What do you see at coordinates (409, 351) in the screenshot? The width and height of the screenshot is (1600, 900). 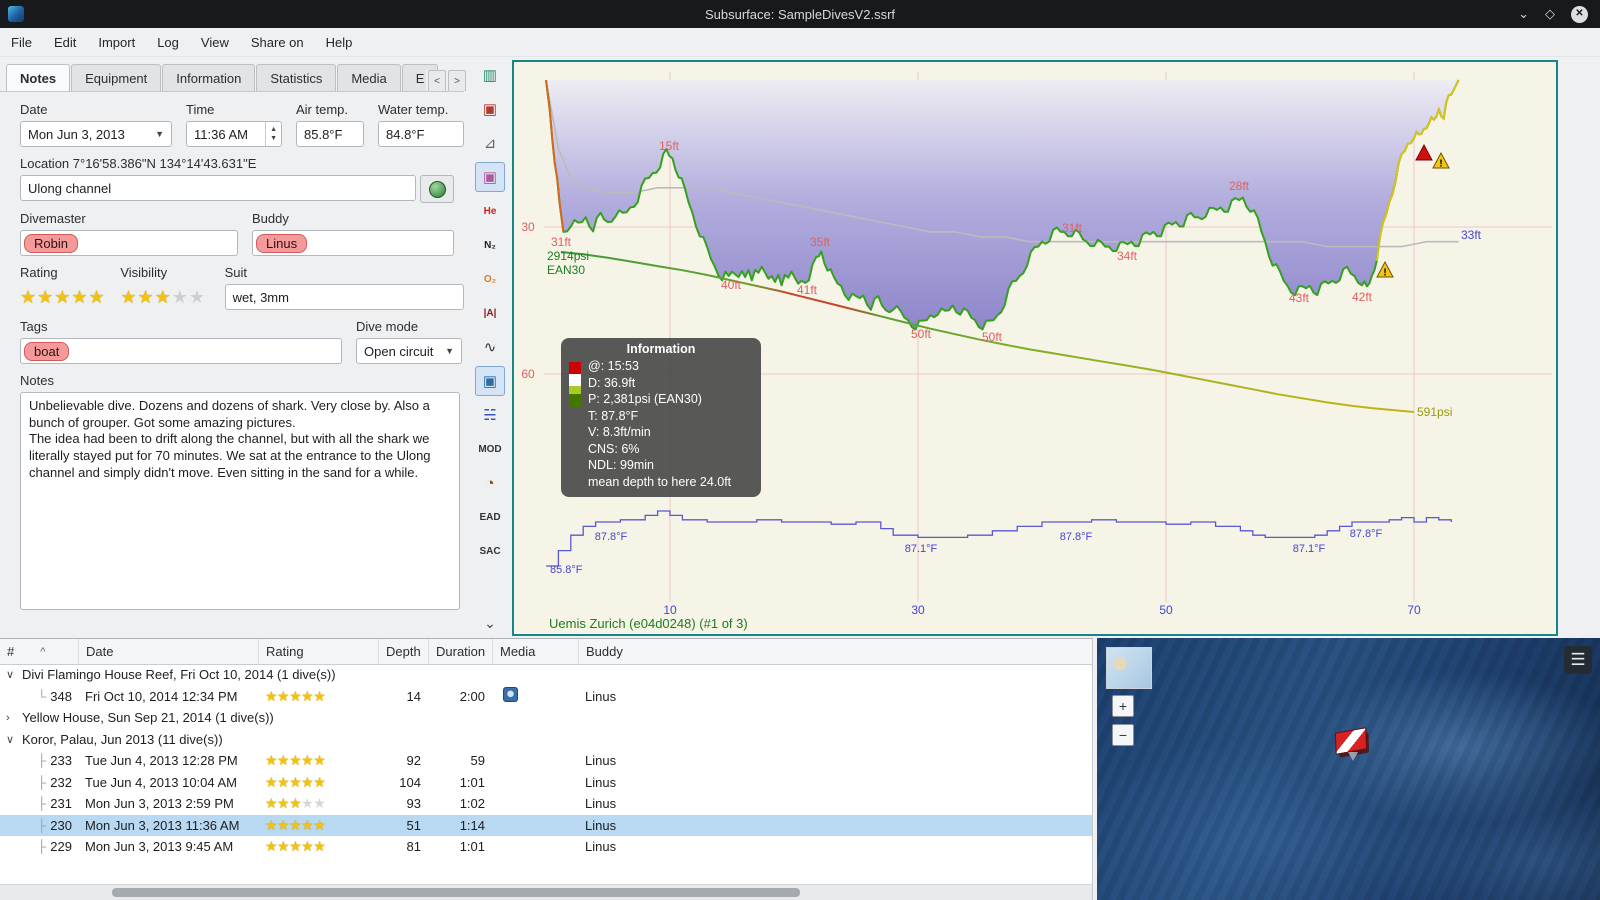 I see `dive-mode-select: Open circuit ▼` at bounding box center [409, 351].